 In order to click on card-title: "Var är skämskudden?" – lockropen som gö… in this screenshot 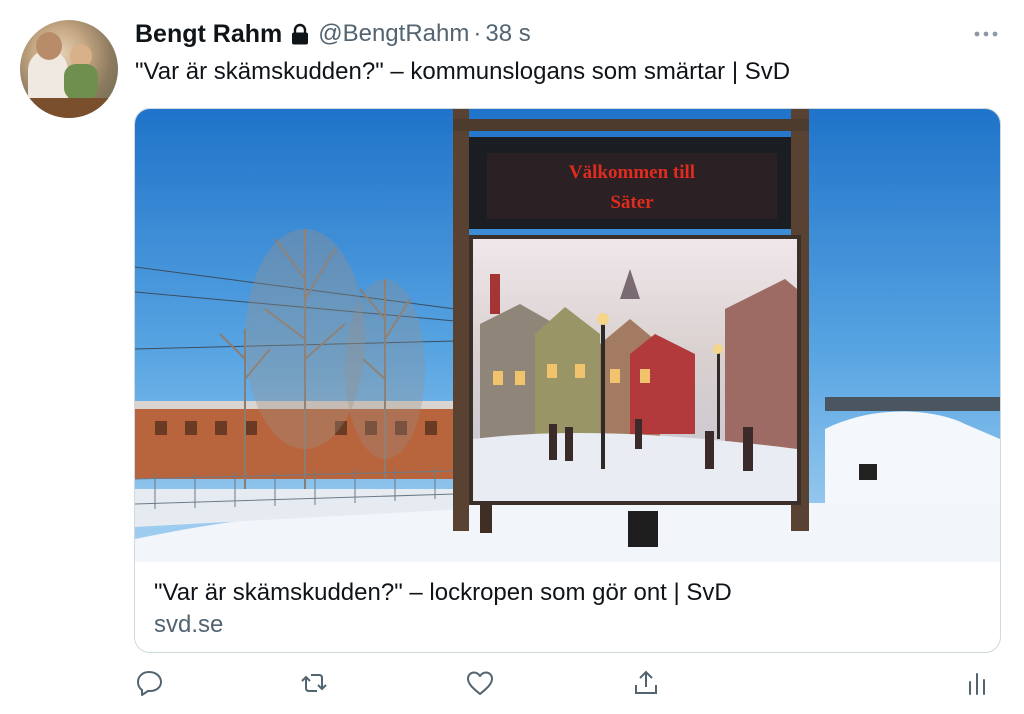, I will do `click(443, 593)`.